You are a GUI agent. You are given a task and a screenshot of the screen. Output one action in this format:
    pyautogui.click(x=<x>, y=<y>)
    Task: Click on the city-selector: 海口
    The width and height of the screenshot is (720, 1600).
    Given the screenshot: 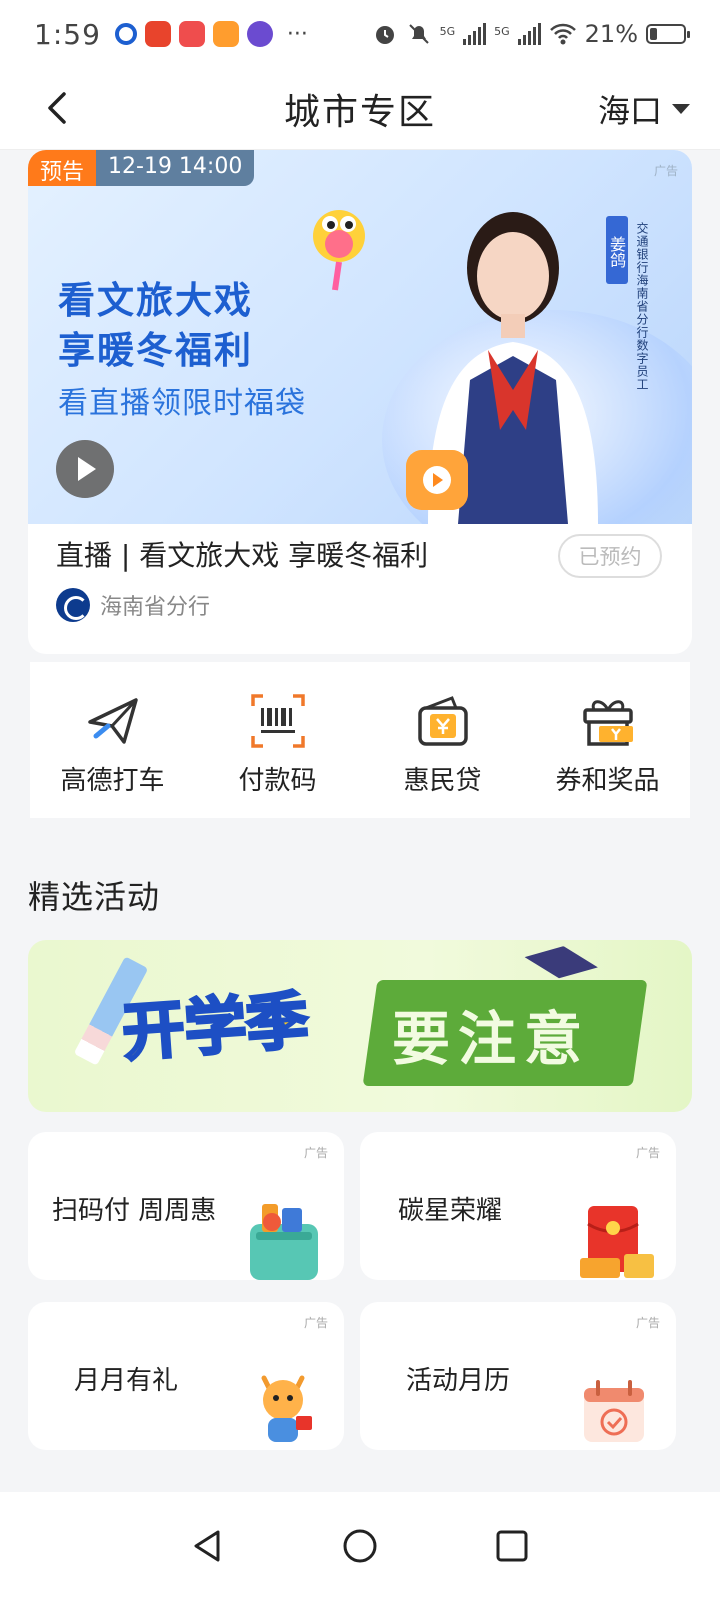 What is the action you would take?
    pyautogui.click(x=644, y=109)
    